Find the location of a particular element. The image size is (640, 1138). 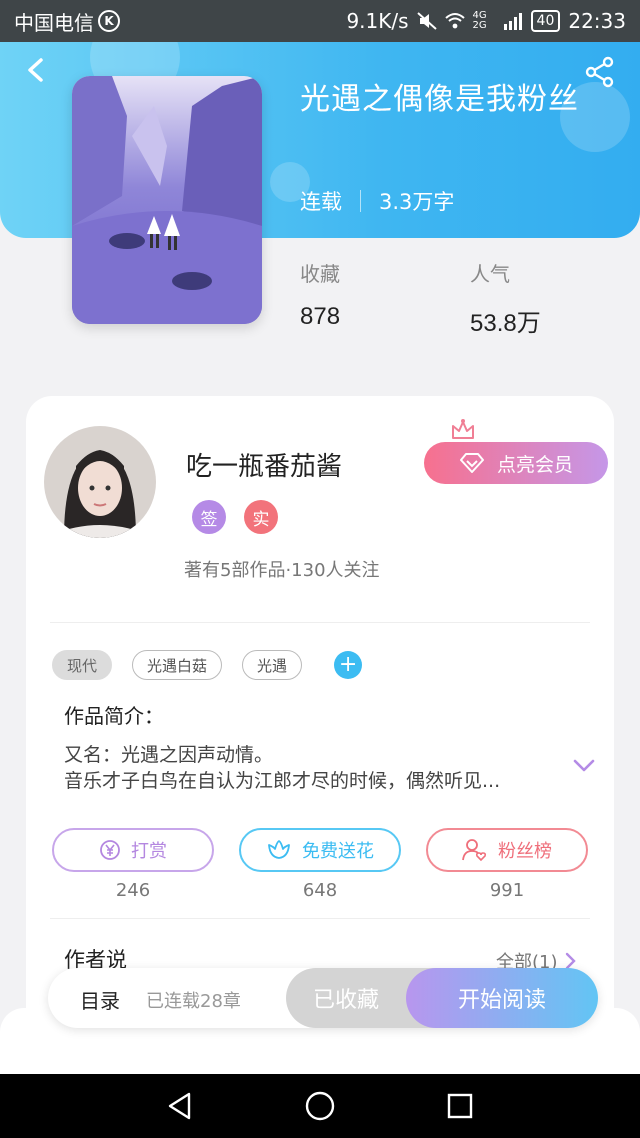

book-meta: 连载 3.3万字 is located at coordinates (377, 201).